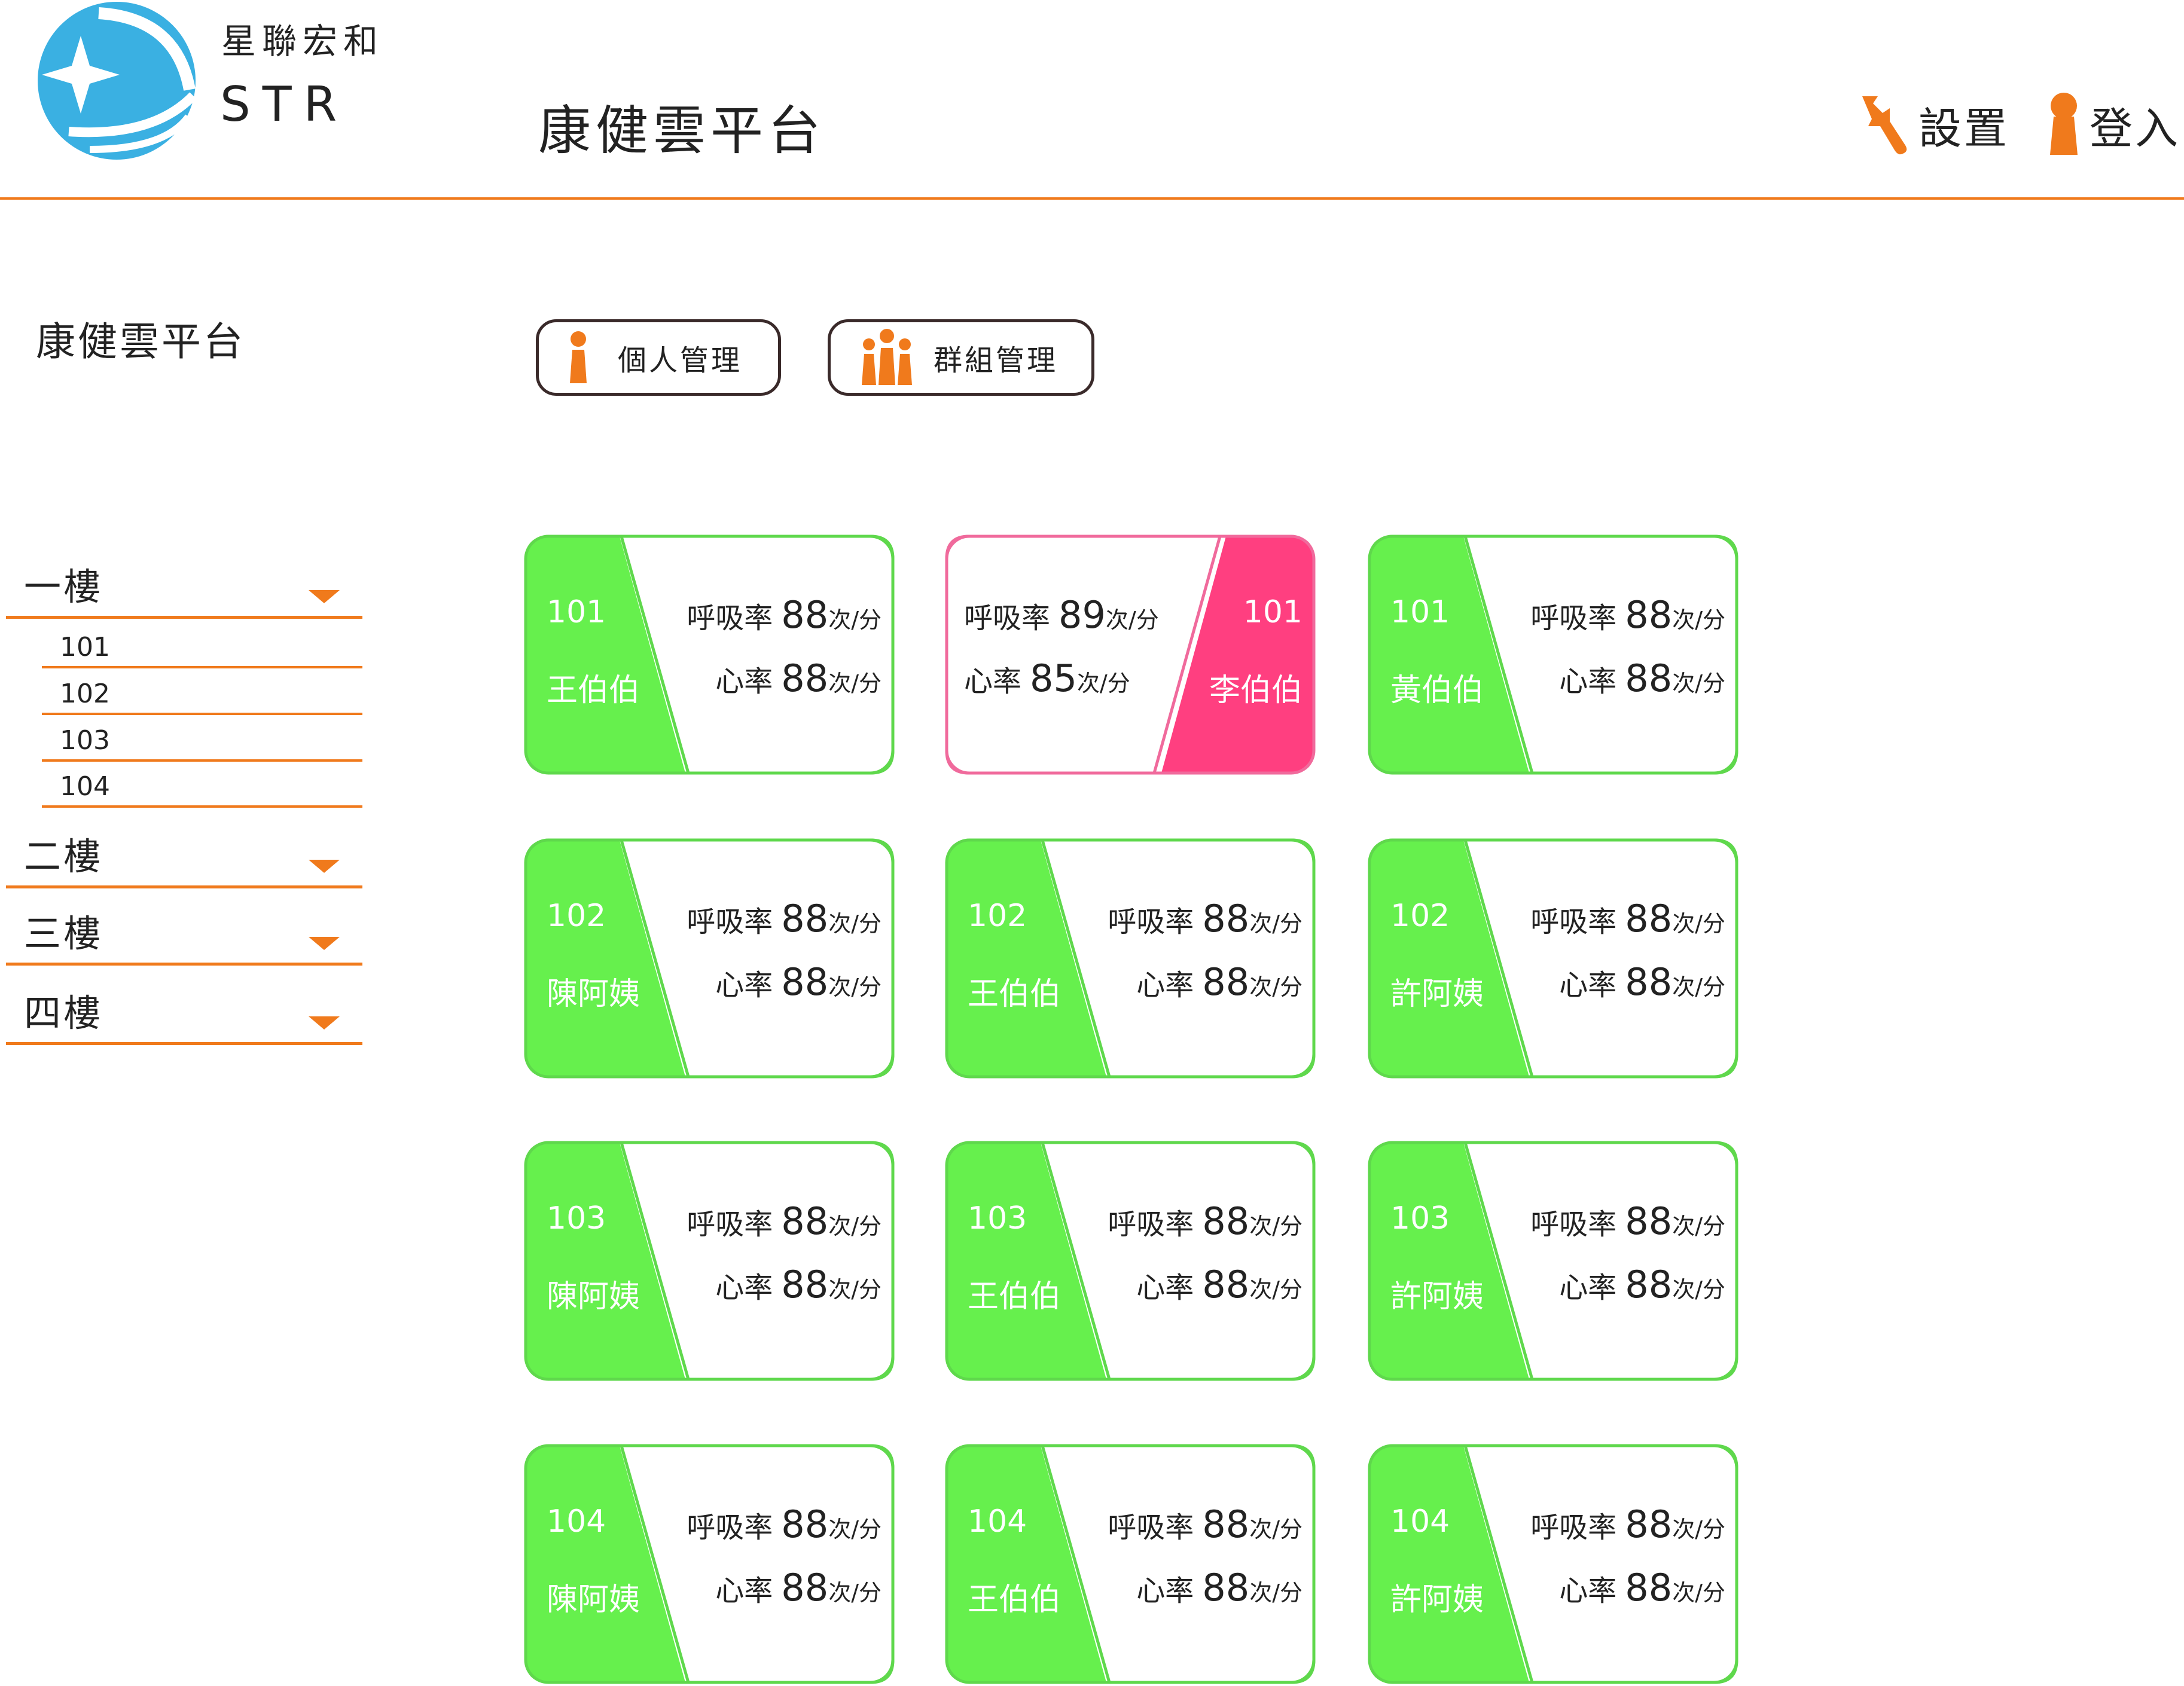  What do you see at coordinates (85, 694) in the screenshot?
I see `room-label: 102` at bounding box center [85, 694].